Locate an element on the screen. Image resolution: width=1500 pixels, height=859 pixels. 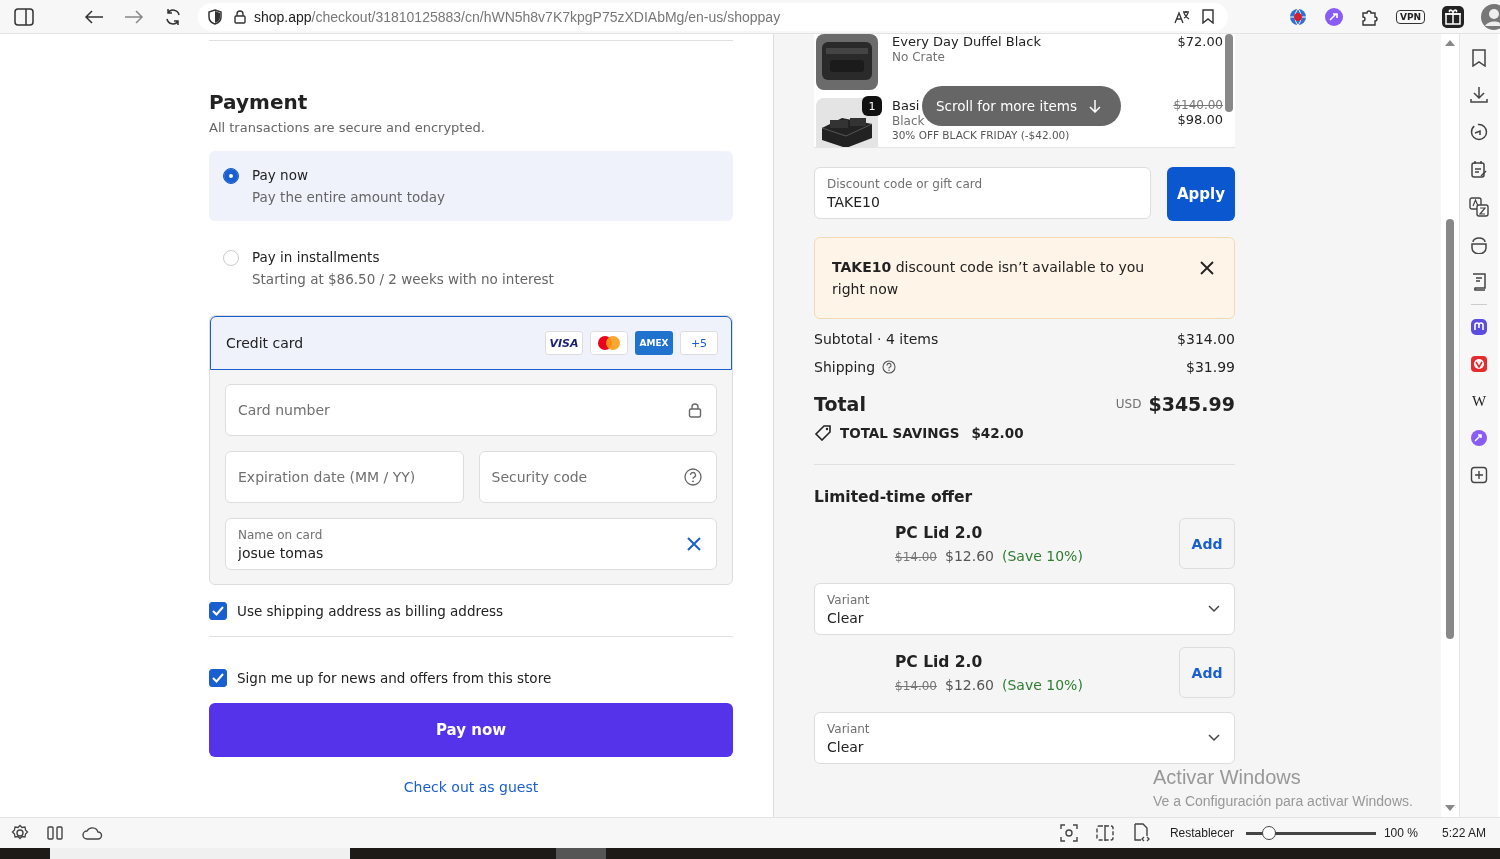
option-label: Pay in installments is located at coordinates (316, 257).